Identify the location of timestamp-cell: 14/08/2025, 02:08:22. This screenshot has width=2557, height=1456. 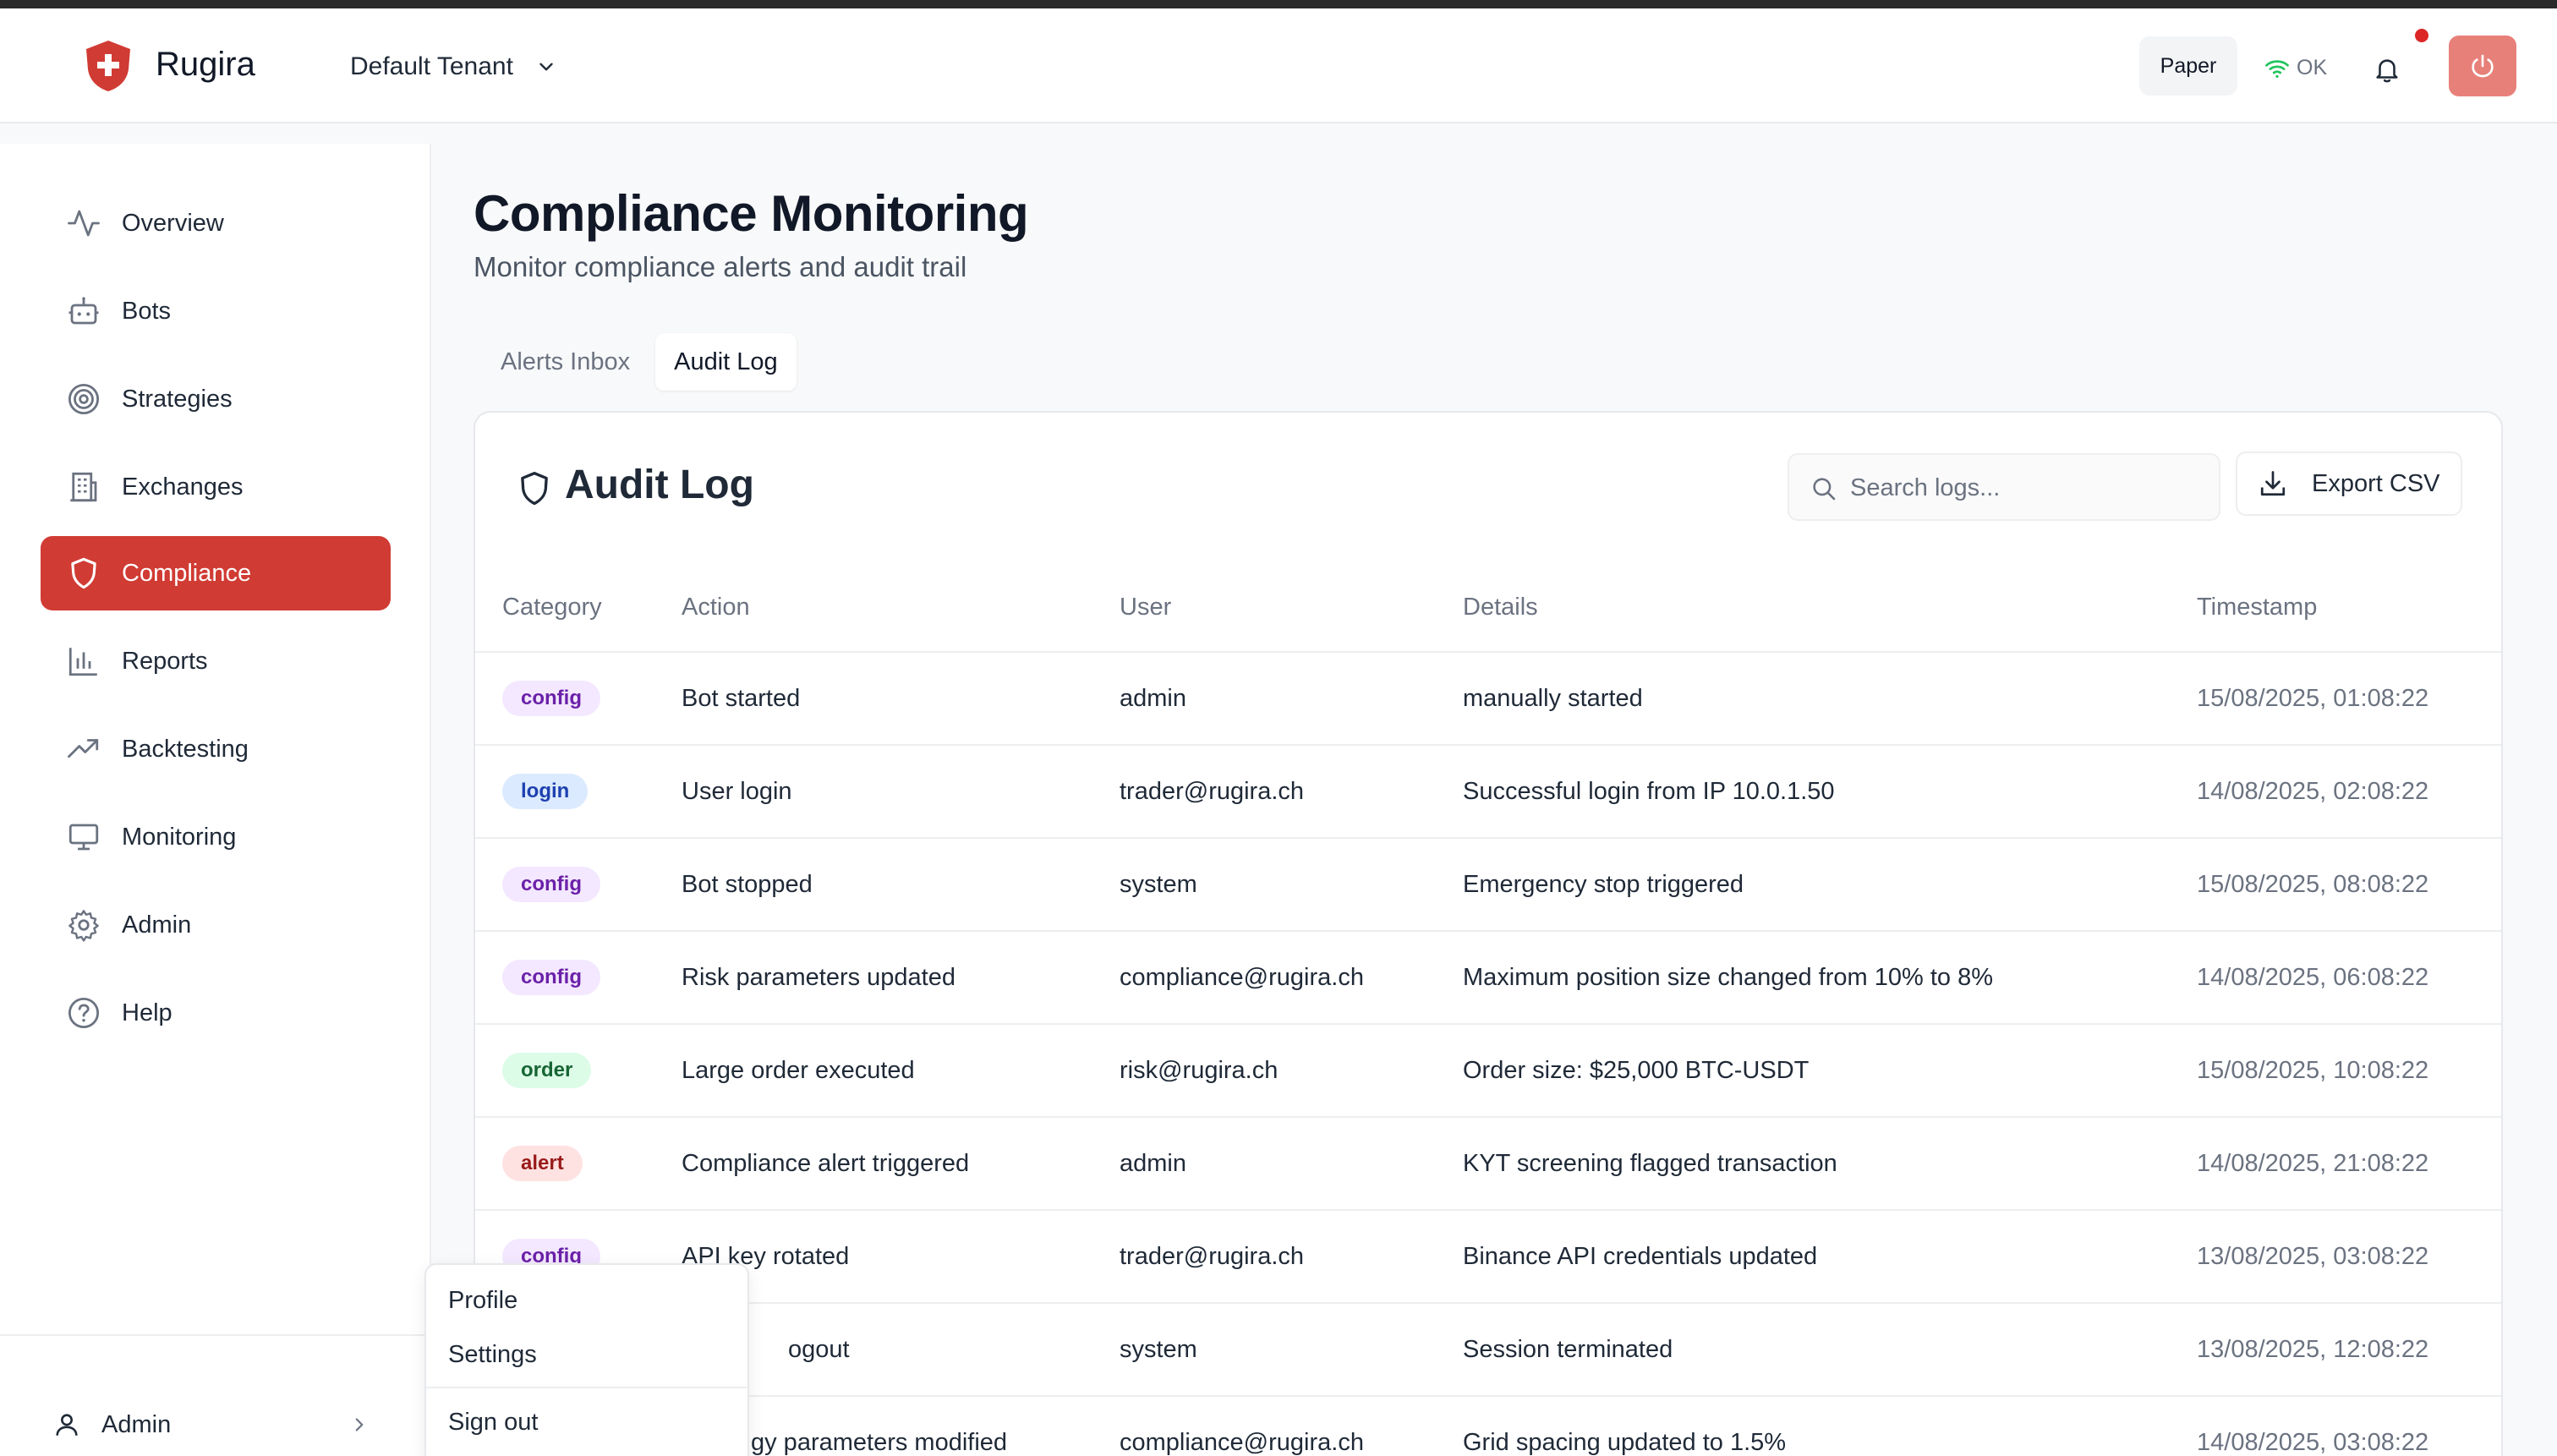
(2313, 791).